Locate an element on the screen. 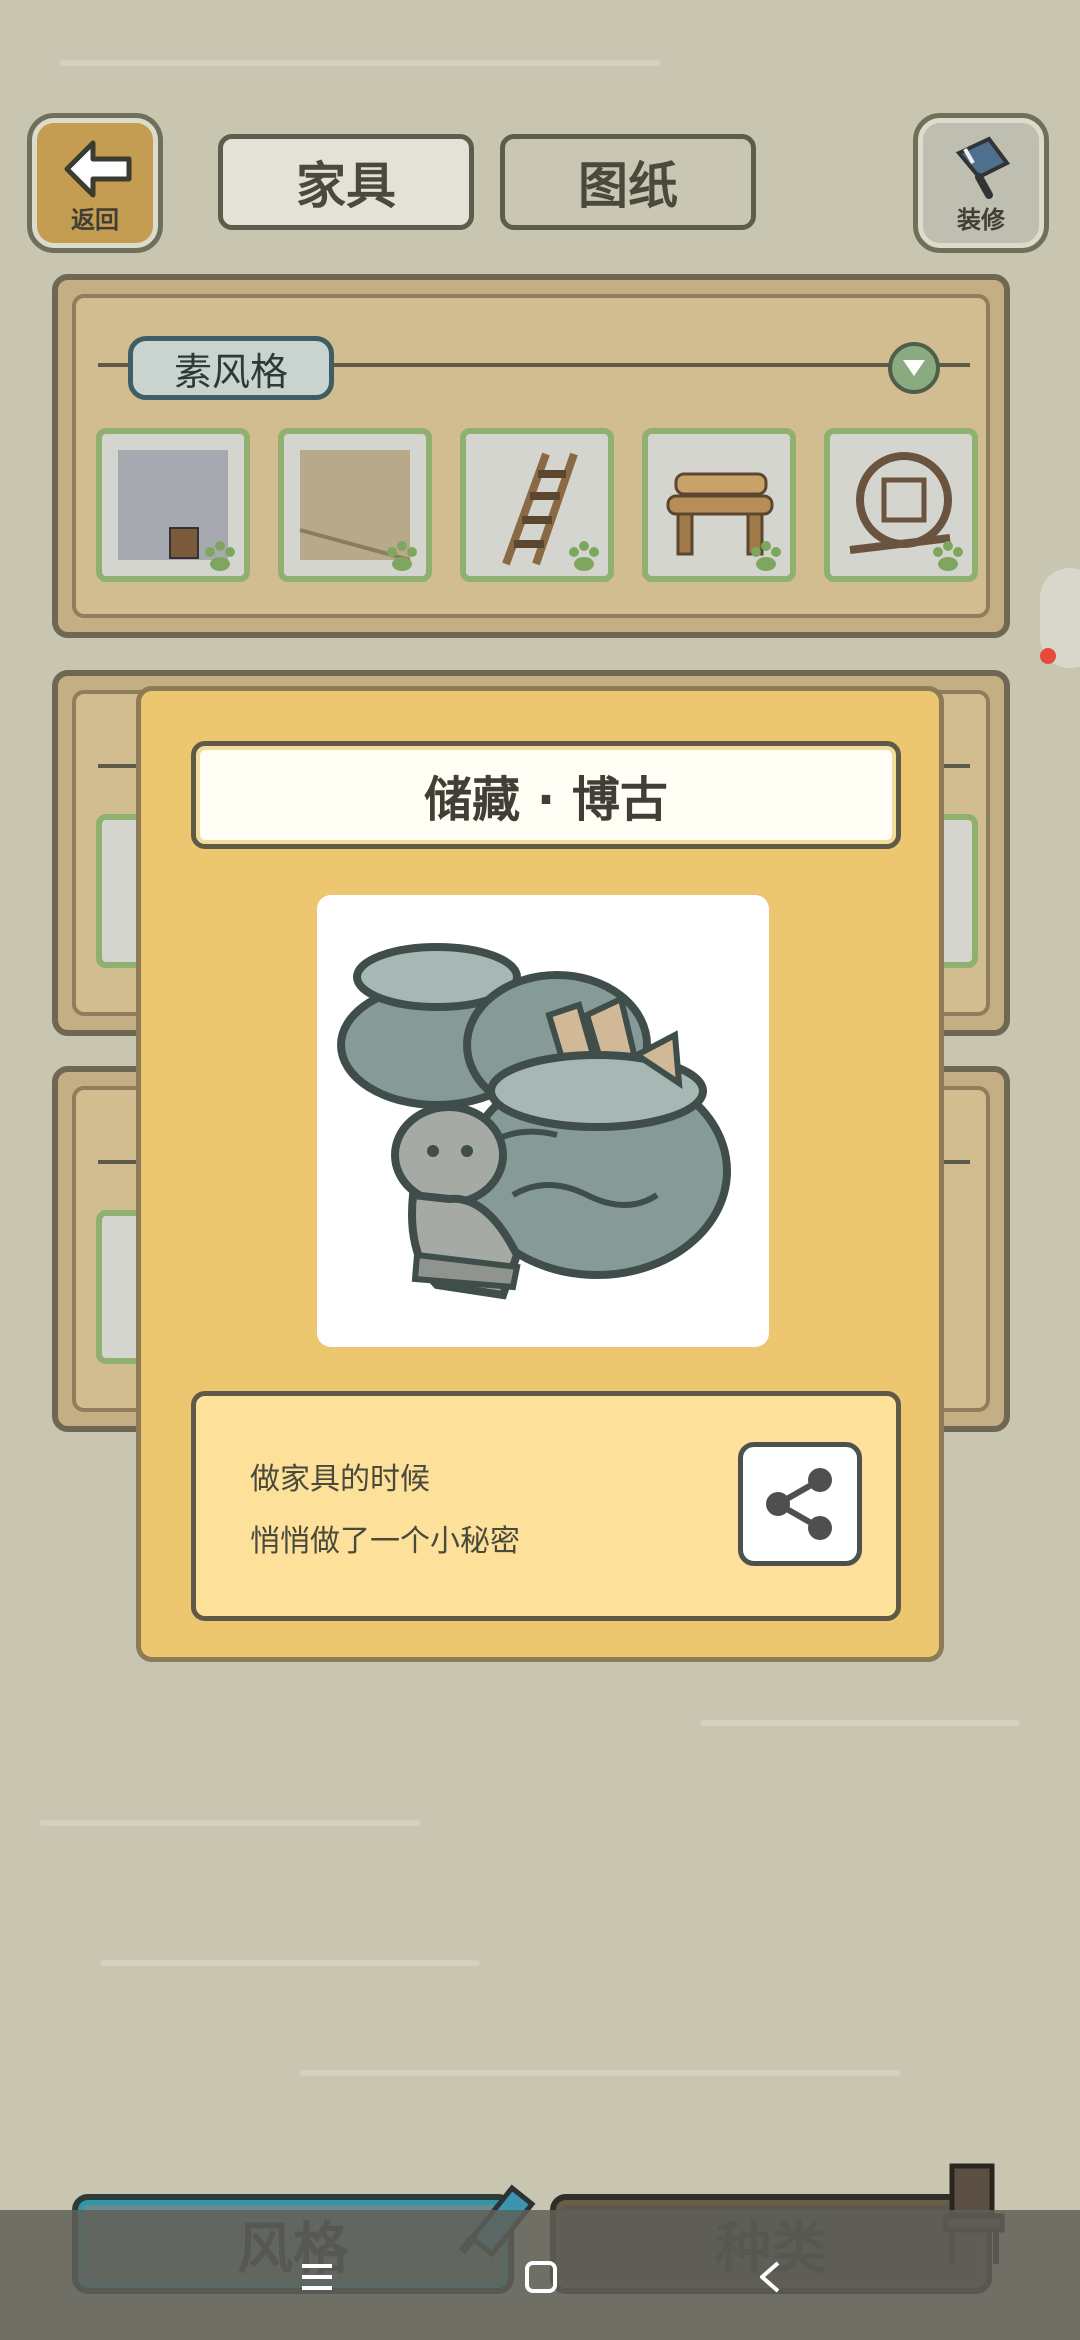 The image size is (1080, 2340). back-label: 返回 is located at coordinates (95, 220).